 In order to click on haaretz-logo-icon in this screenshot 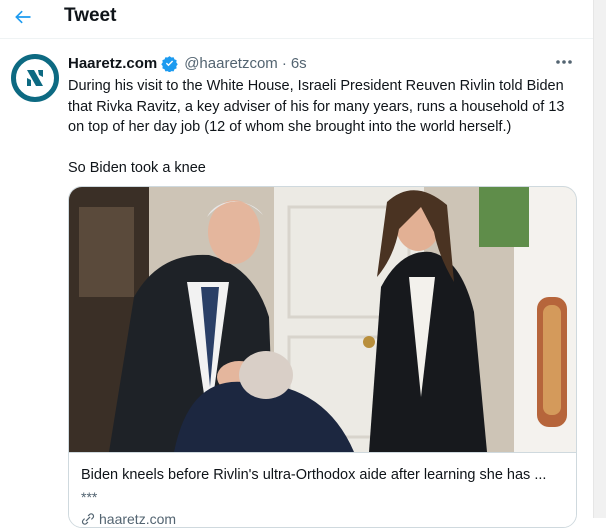, I will do `click(35, 78)`.